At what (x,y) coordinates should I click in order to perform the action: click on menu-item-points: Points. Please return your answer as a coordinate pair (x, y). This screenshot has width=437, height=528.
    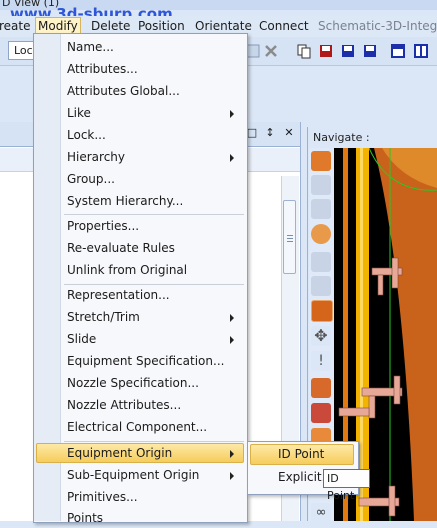
    Looking at the image, I should click on (85, 518).